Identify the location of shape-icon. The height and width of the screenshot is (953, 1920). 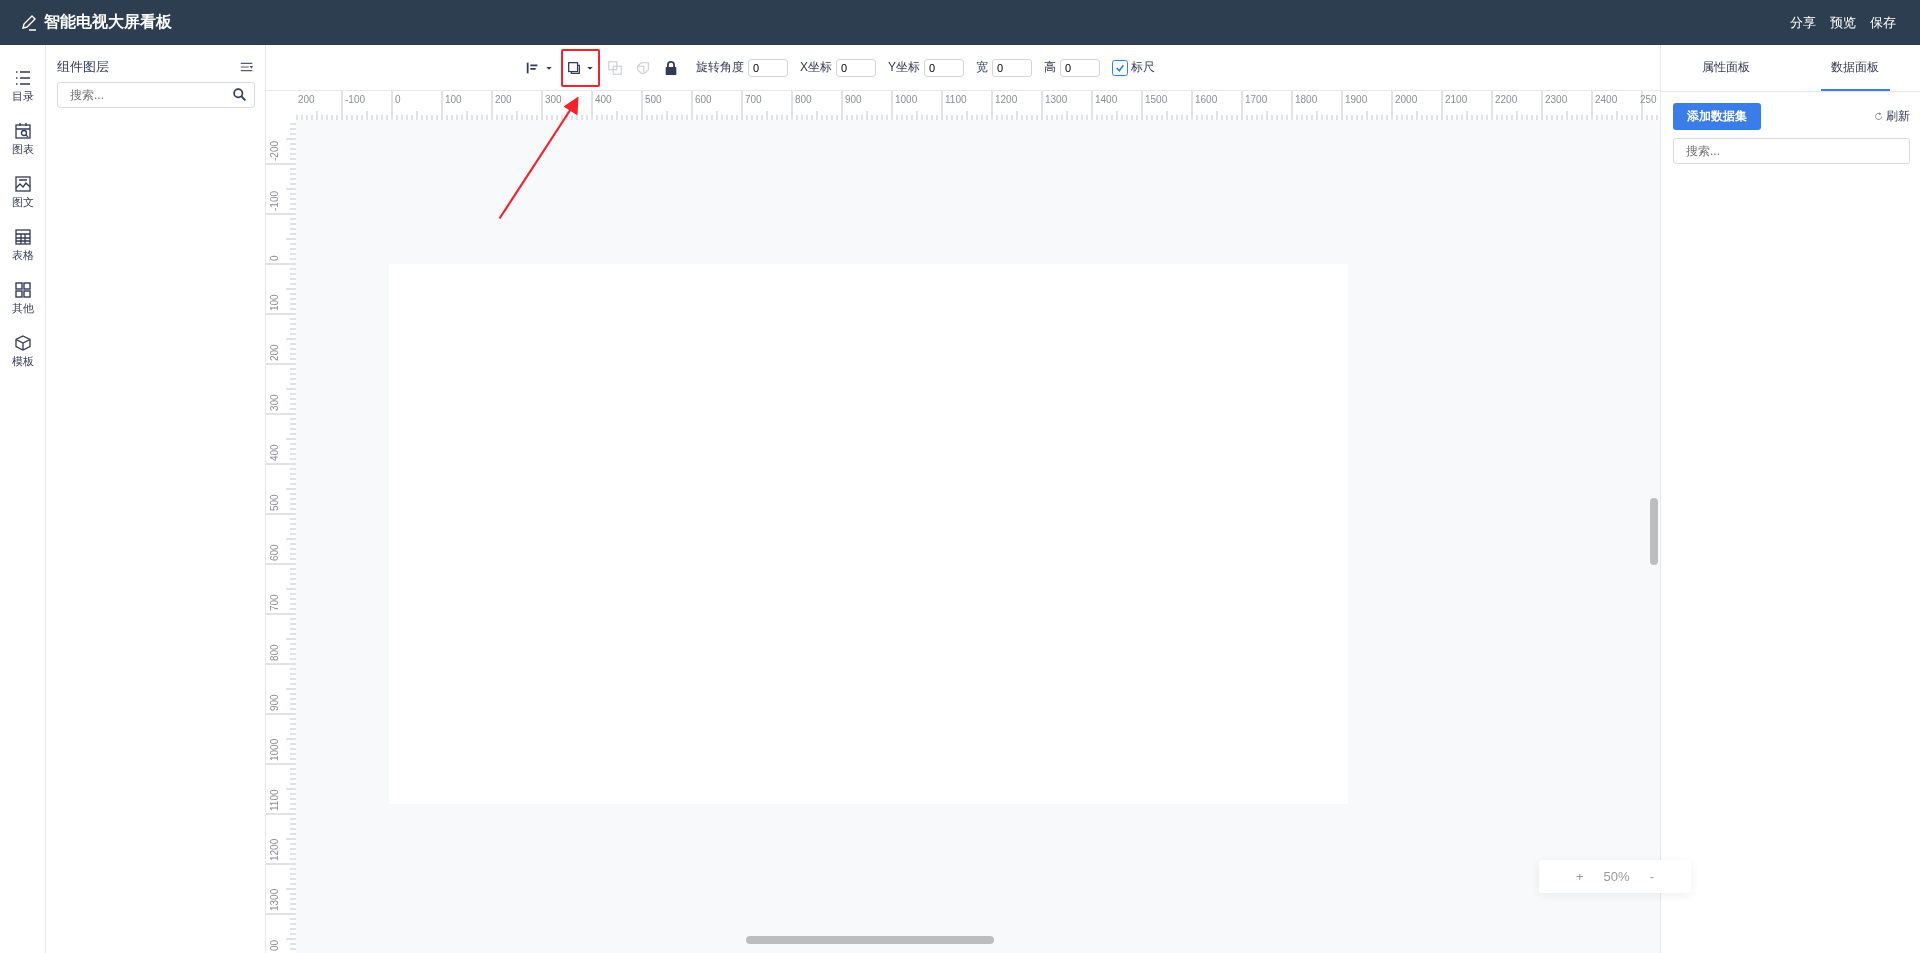
(643, 67).